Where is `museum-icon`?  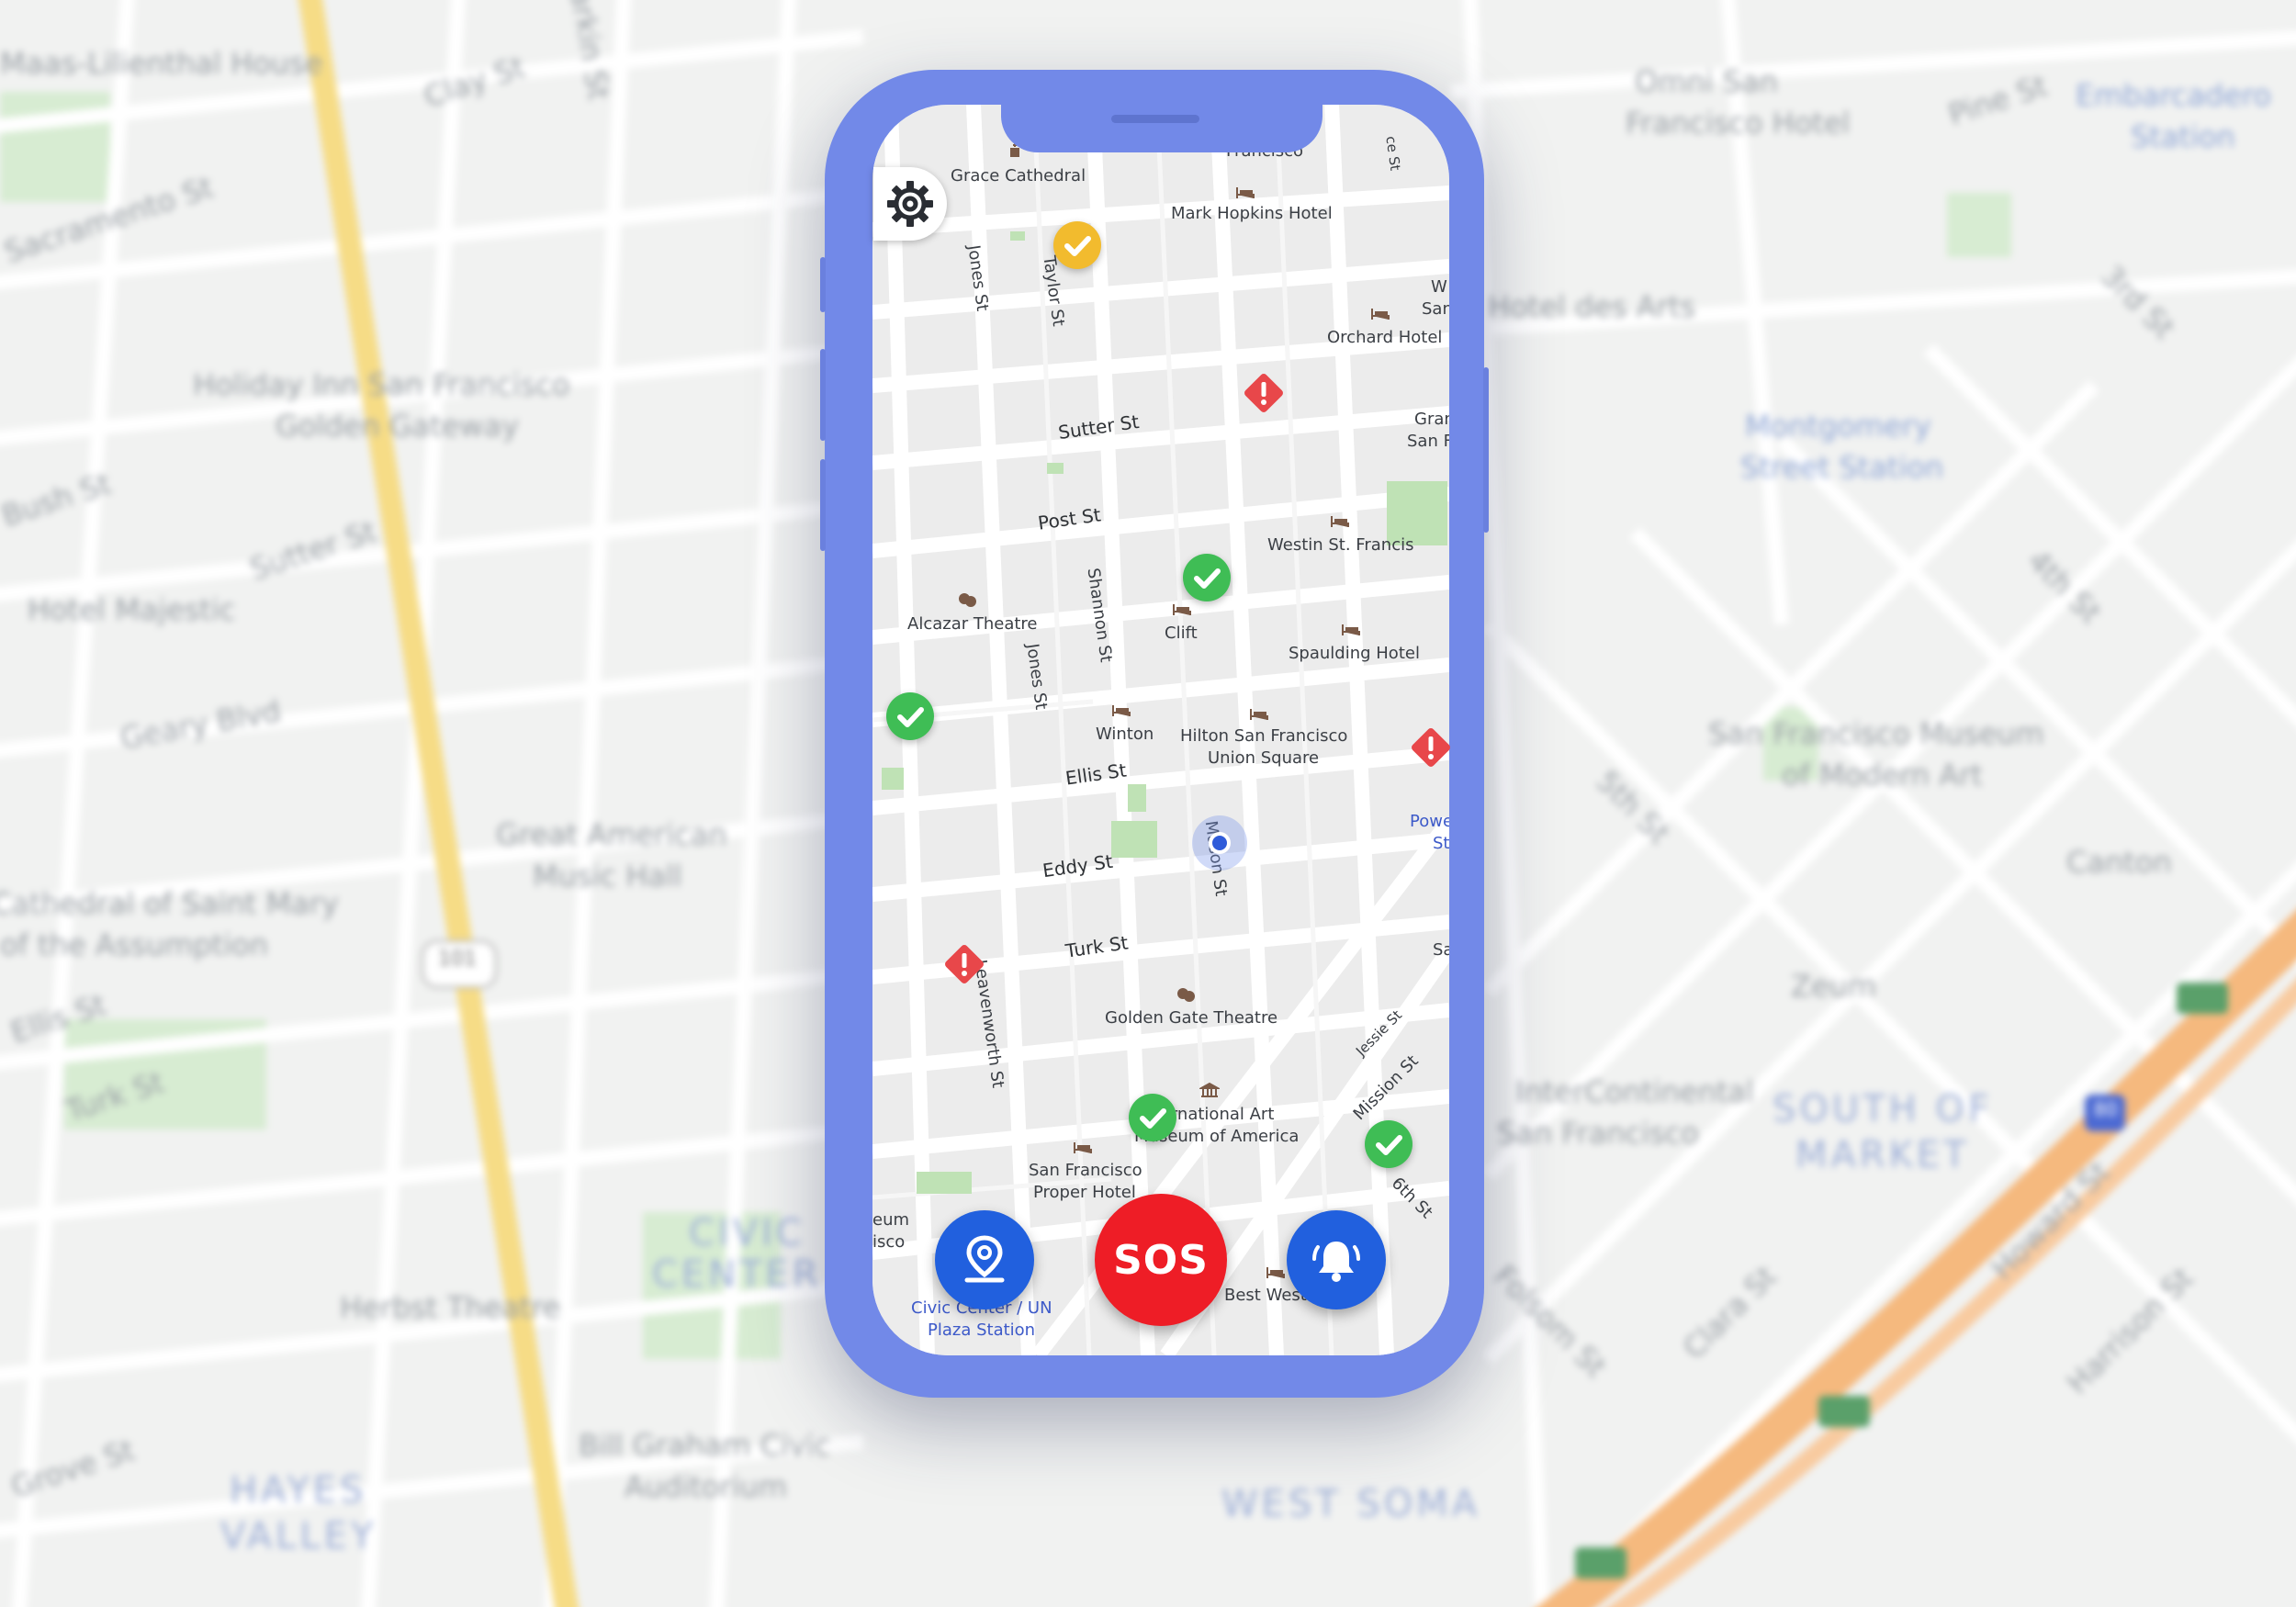 museum-icon is located at coordinates (1209, 1089).